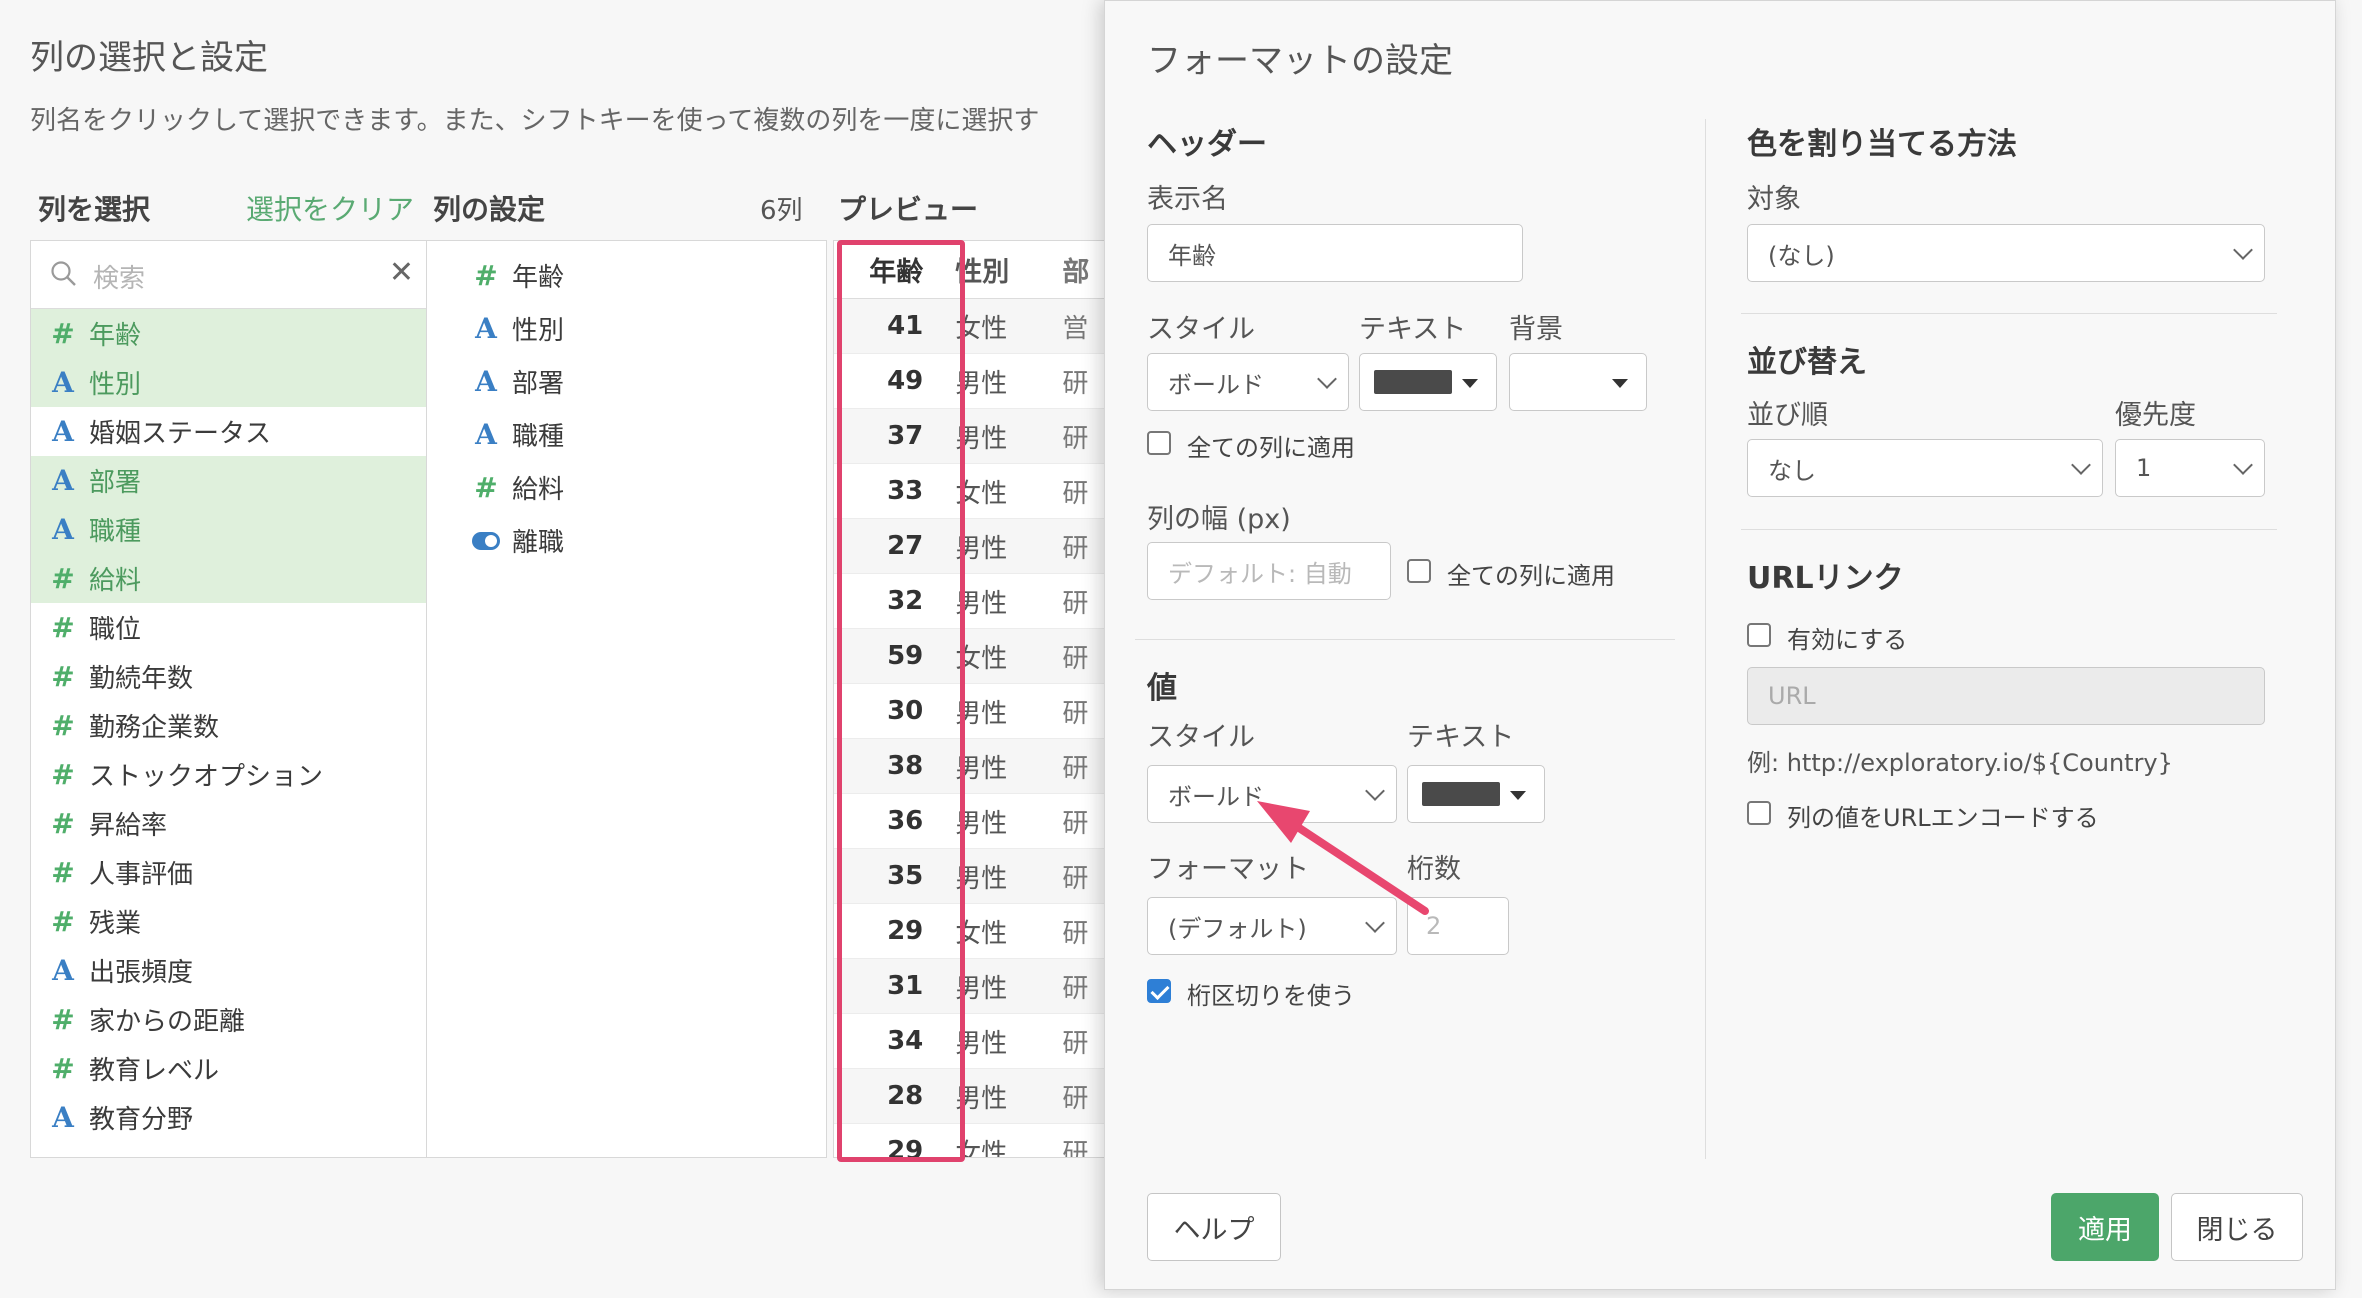 This screenshot has width=2362, height=1298. What do you see at coordinates (228, 480) in the screenshot?
I see `column-list-item: A 部署` at bounding box center [228, 480].